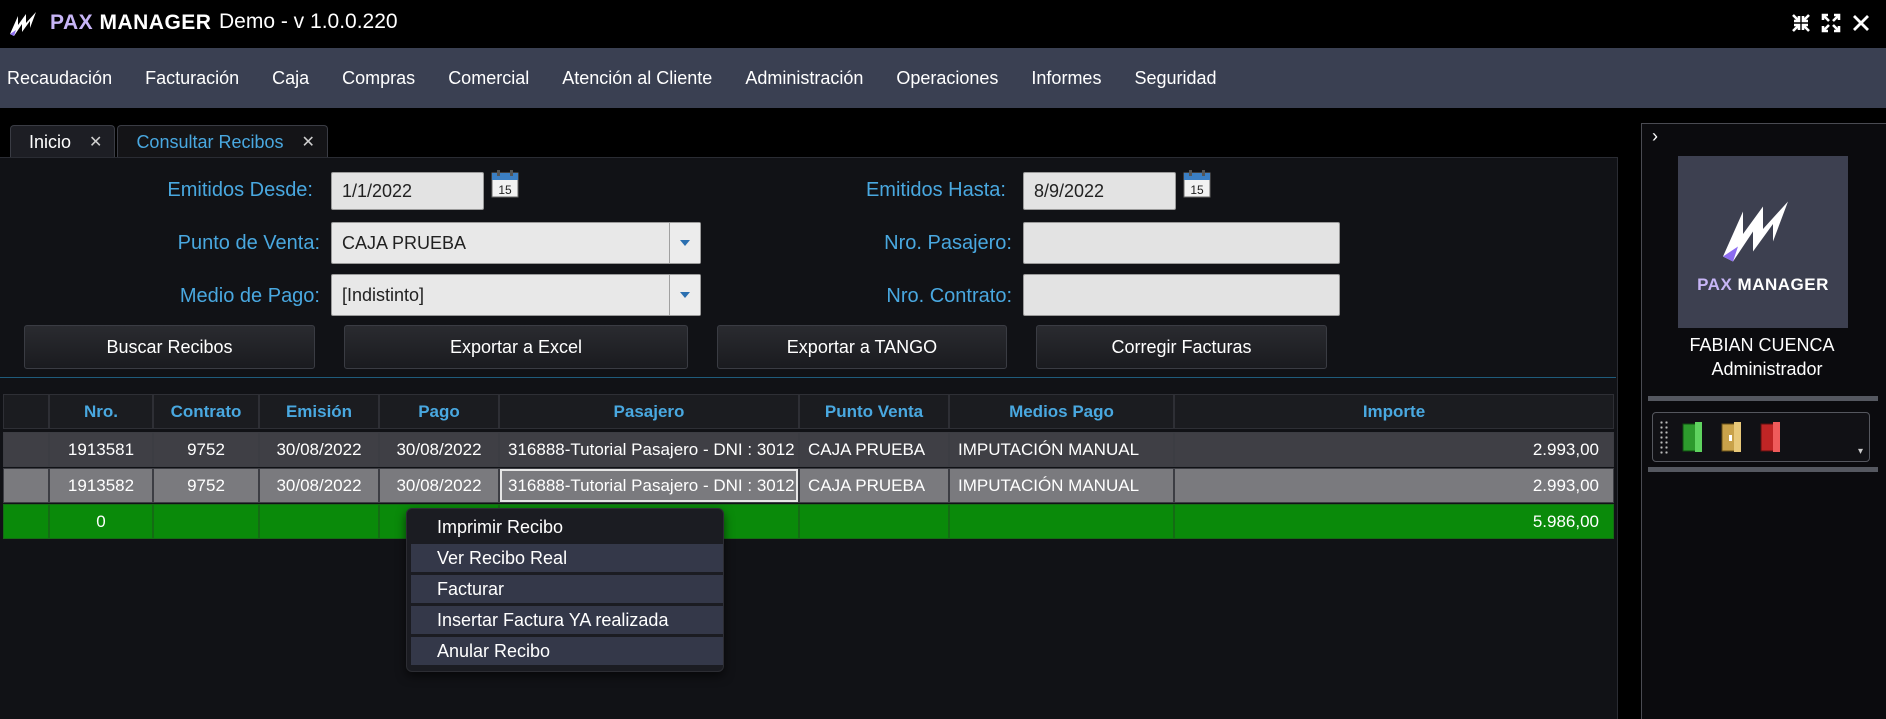 The width and height of the screenshot is (1886, 719). What do you see at coordinates (947, 78) in the screenshot?
I see `menu-operaciones: Operaciones` at bounding box center [947, 78].